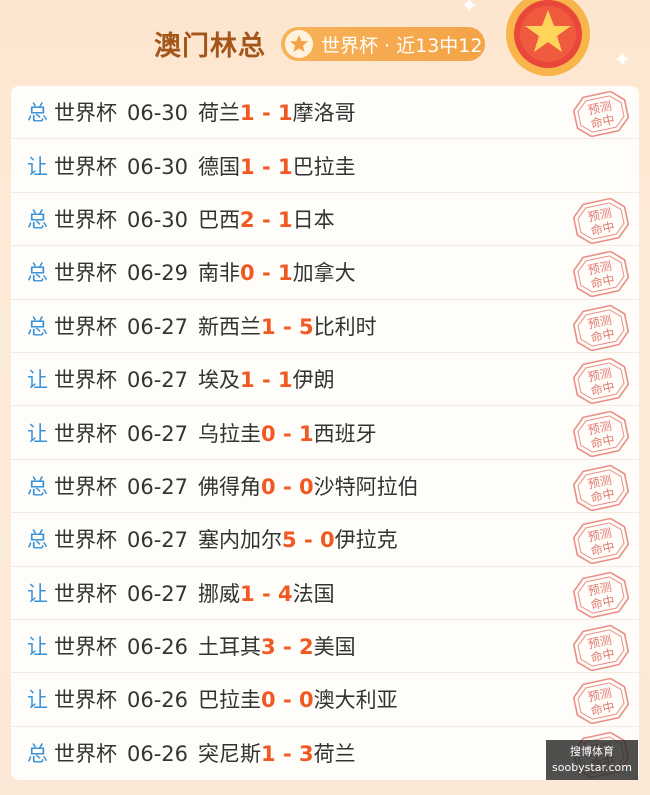 Image resolution: width=650 pixels, height=795 pixels. I want to click on match-score: 0 - 0, so click(287, 486).